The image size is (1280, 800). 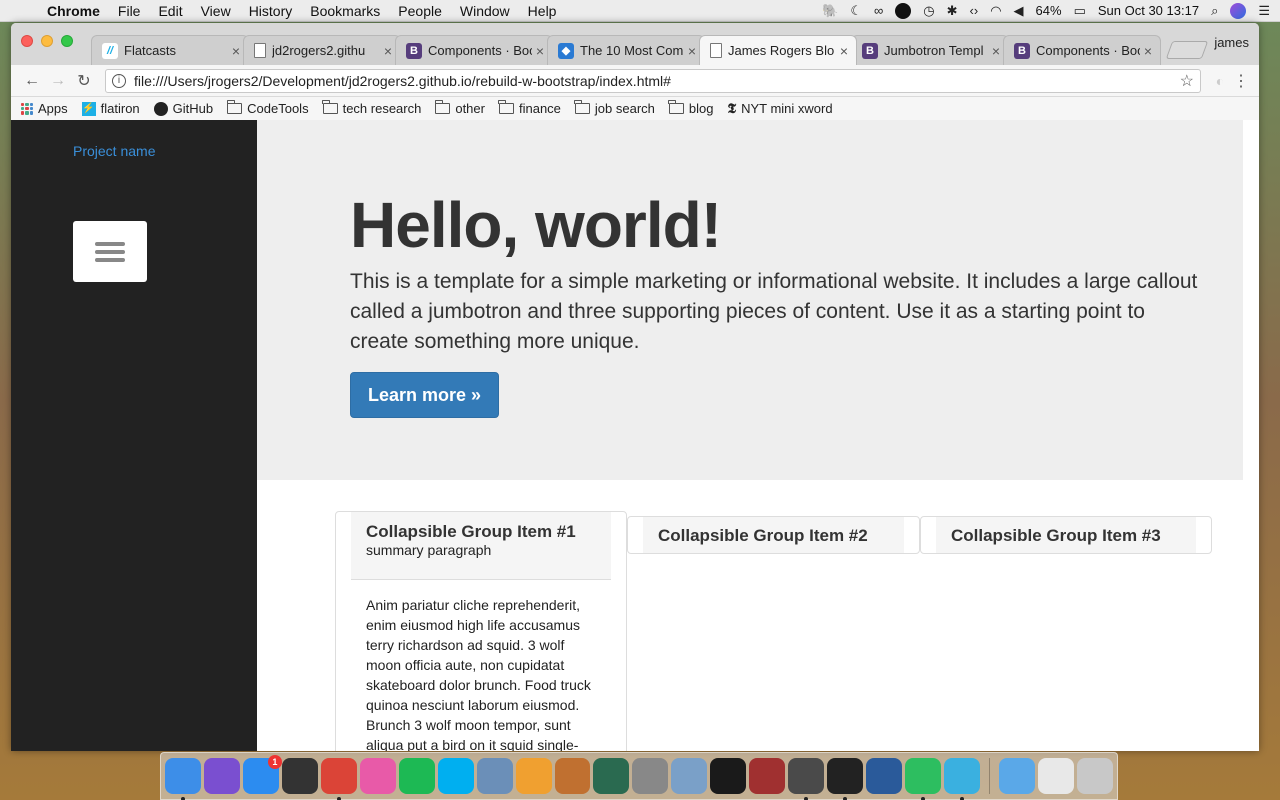 What do you see at coordinates (728, 776) in the screenshot?
I see `dock-kindle-icon` at bounding box center [728, 776].